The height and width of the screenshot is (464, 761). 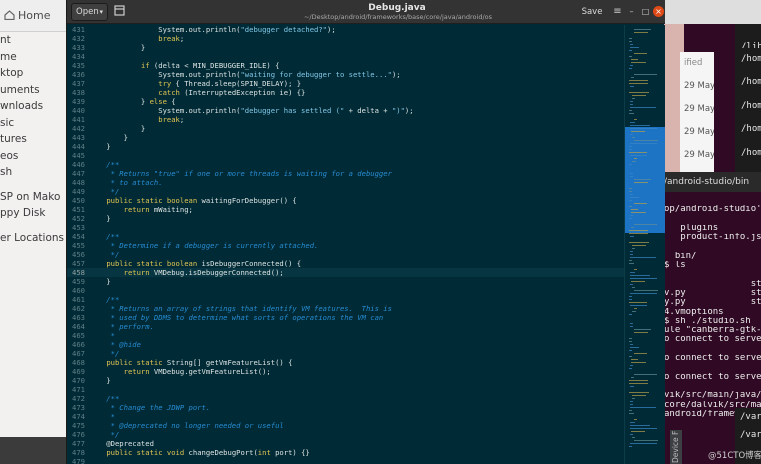 What do you see at coordinates (345, 290) in the screenshot?
I see `code-line: 460` at bounding box center [345, 290].